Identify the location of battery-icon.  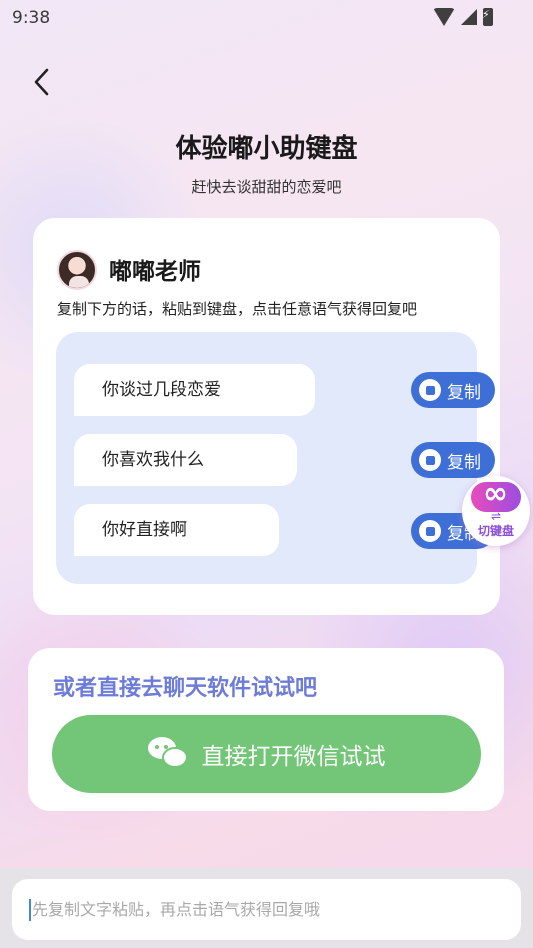
(487, 17).